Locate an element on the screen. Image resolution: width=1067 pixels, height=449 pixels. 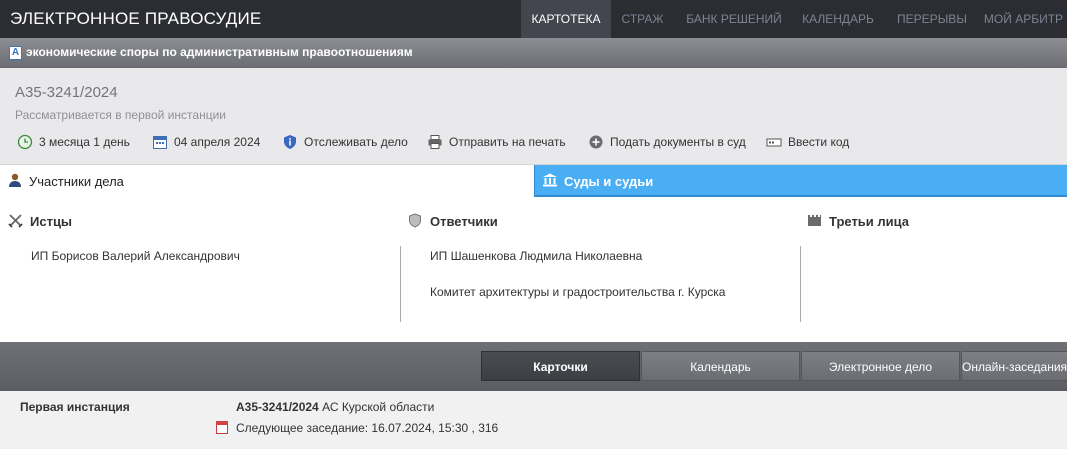
tab-courts-label: Суды и судьи is located at coordinates (609, 181).